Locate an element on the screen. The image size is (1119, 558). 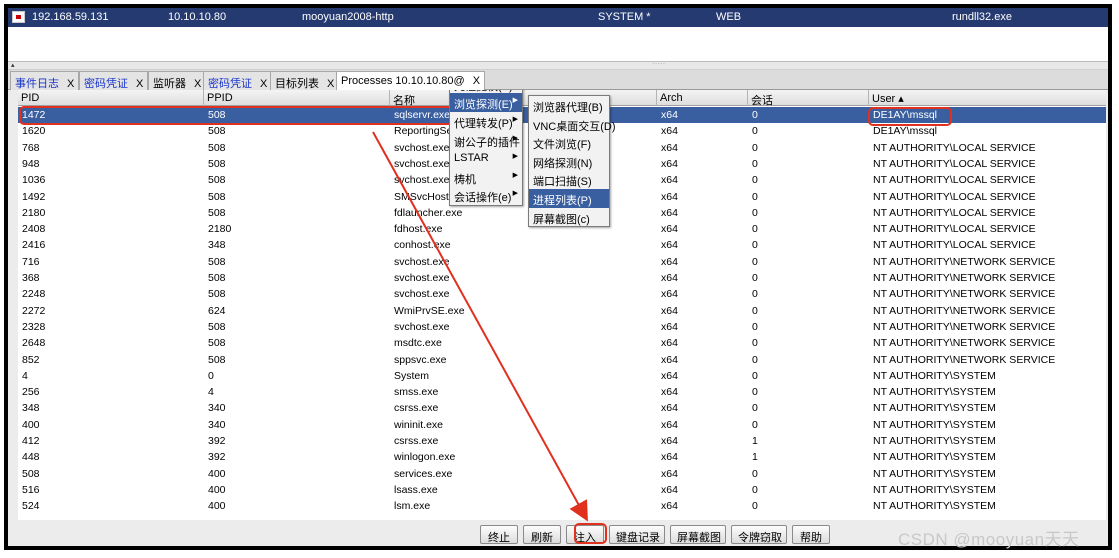
tab-label: 事件日志 is located at coordinates (37, 84).